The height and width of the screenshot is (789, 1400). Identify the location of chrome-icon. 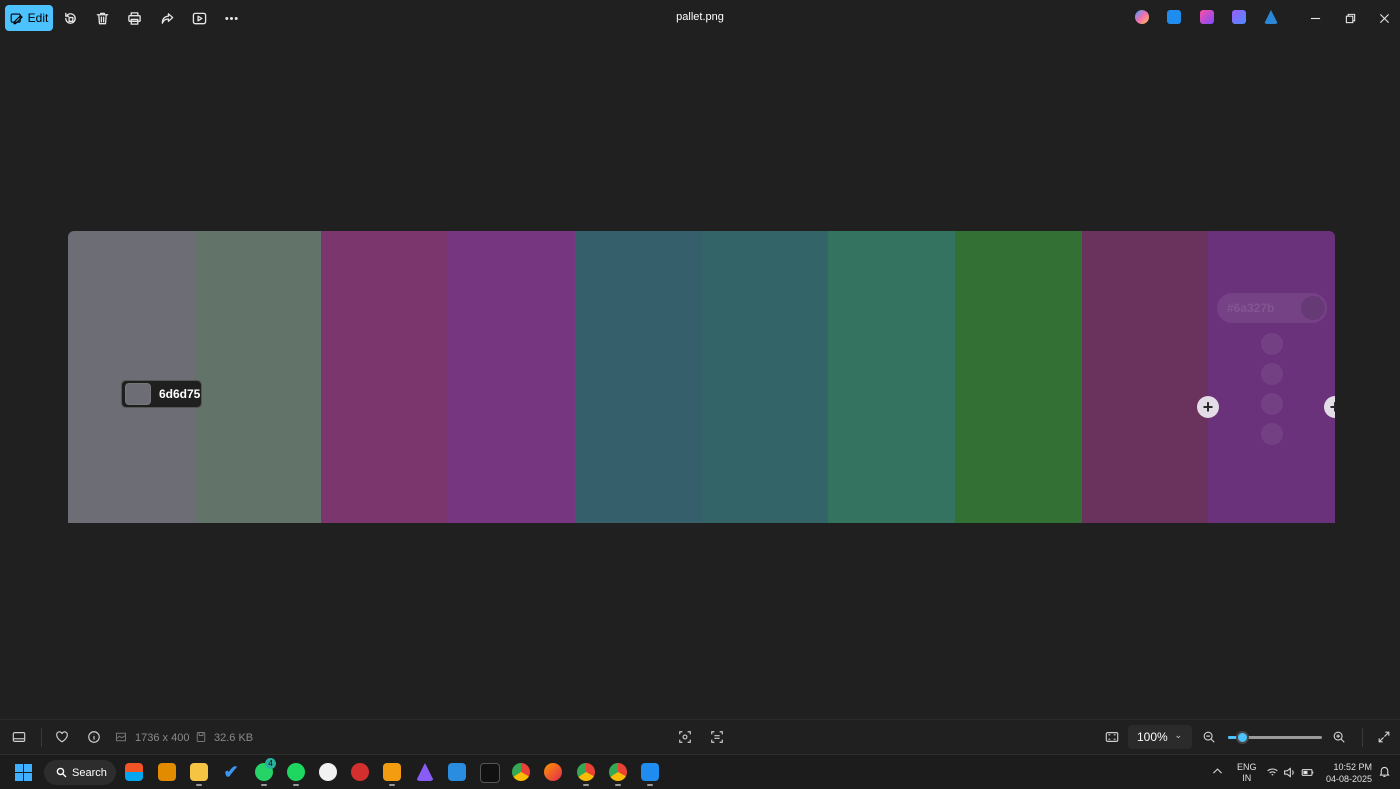
(521, 772).